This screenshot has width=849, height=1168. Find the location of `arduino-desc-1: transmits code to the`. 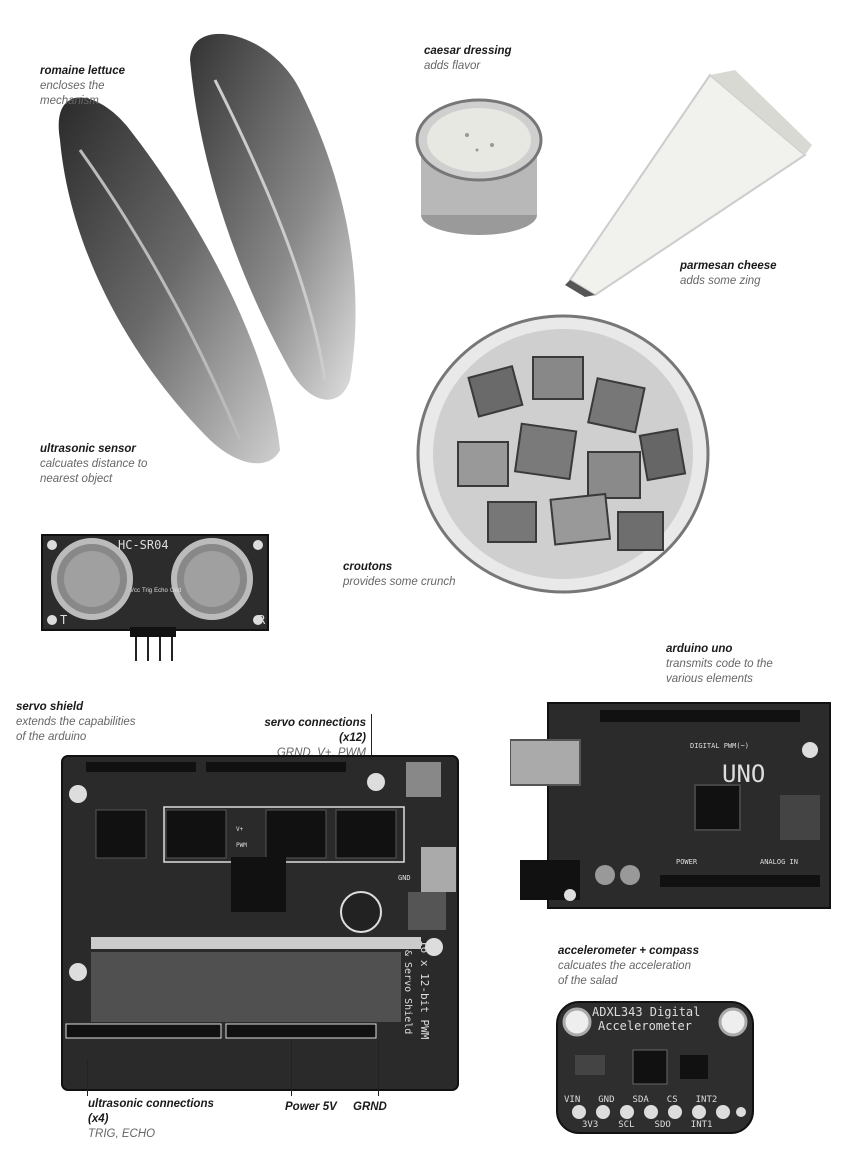

arduino-desc-1: transmits code to the is located at coordinates (719, 664).